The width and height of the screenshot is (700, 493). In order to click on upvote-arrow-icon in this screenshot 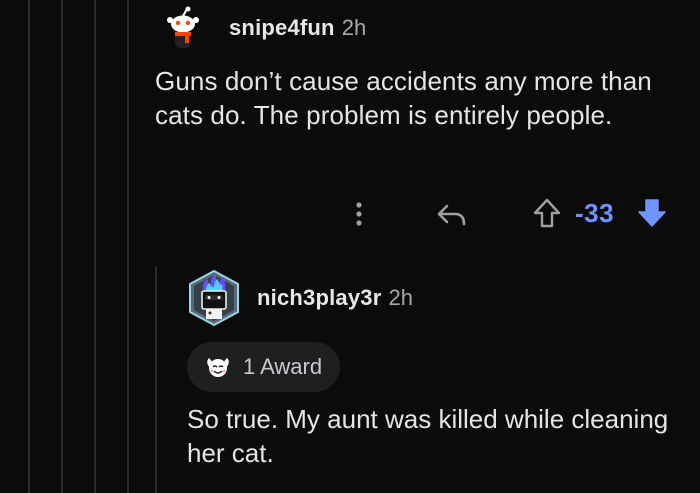, I will do `click(547, 213)`.